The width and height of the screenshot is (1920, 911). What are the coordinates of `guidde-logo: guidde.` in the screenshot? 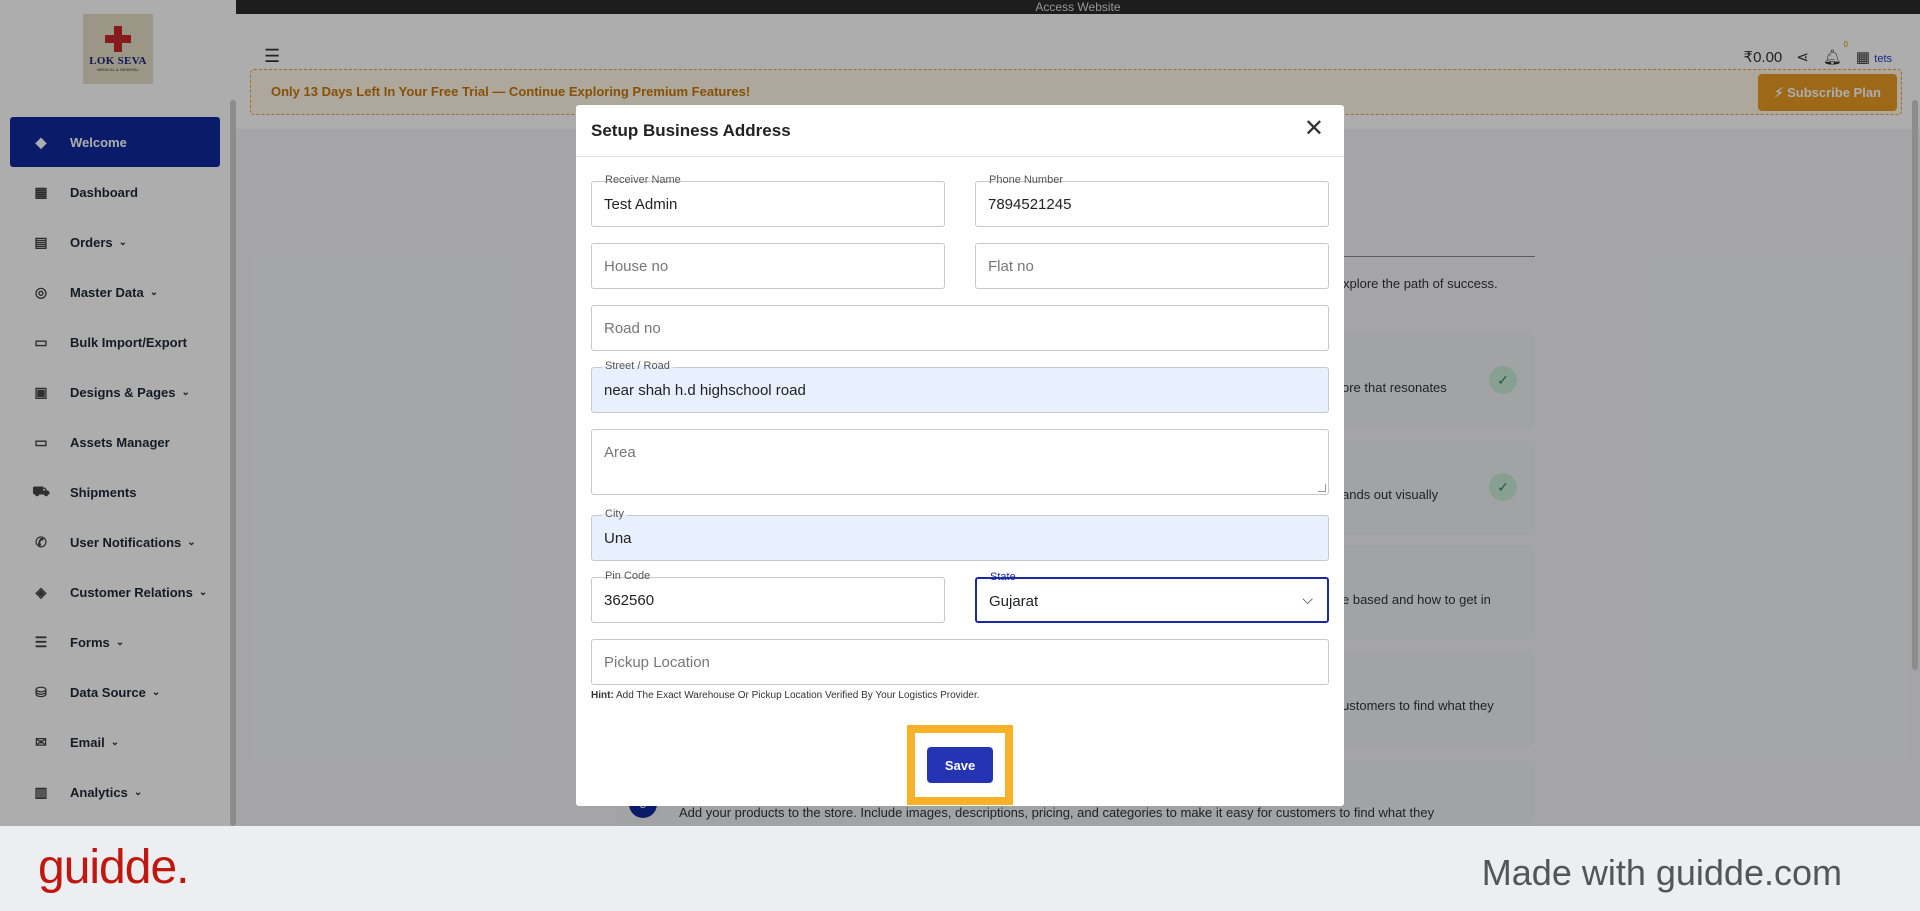 It's located at (113, 867).